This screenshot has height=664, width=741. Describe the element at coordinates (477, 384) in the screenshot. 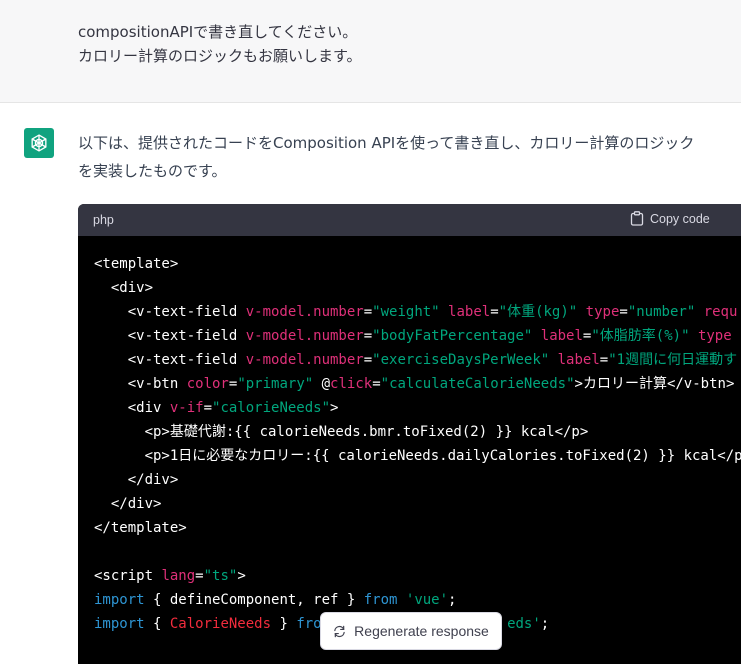

I see `code-token: "calculateCalorieNeeds"` at that location.